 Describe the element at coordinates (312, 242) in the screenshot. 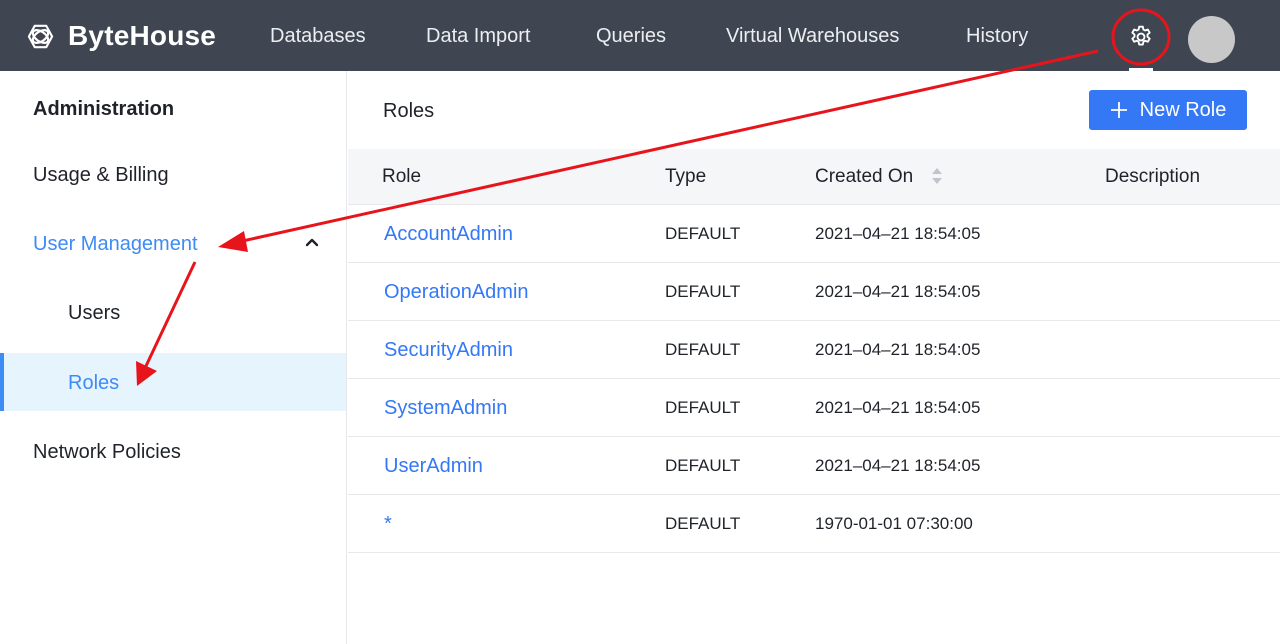

I see `chevron-up-icon` at that location.